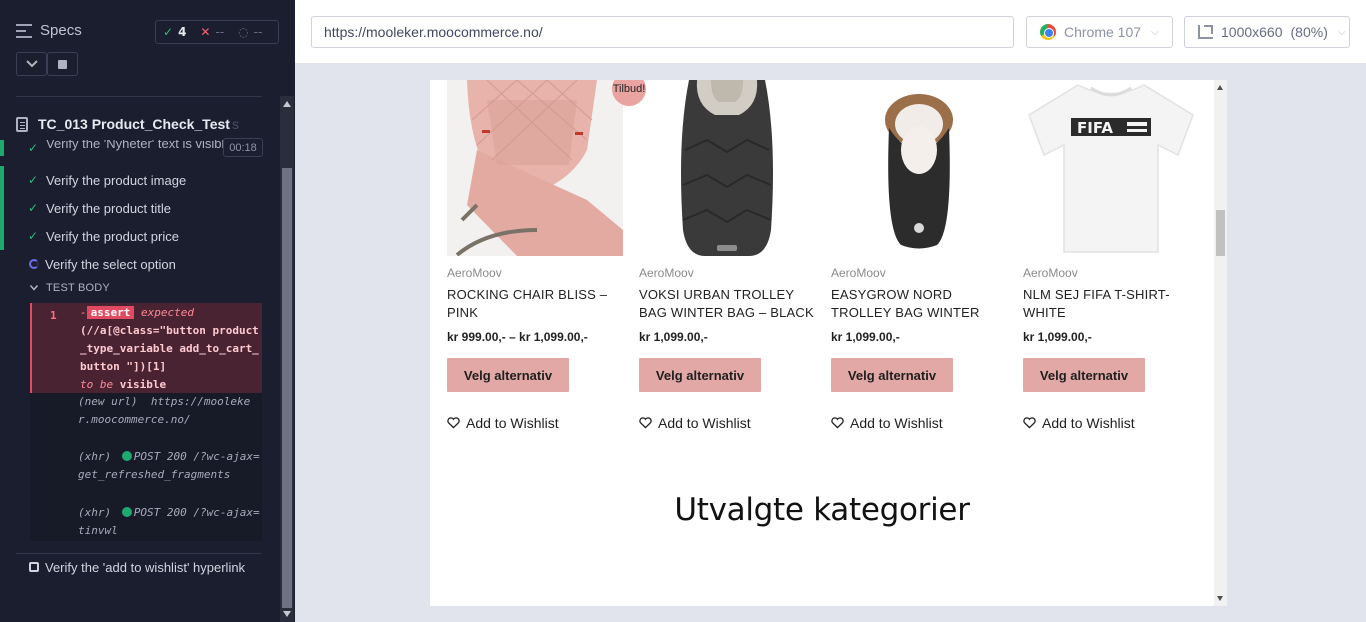  I want to click on test-item-pending: Verify the 'add to wishlist' hyperlink, so click(140, 567).